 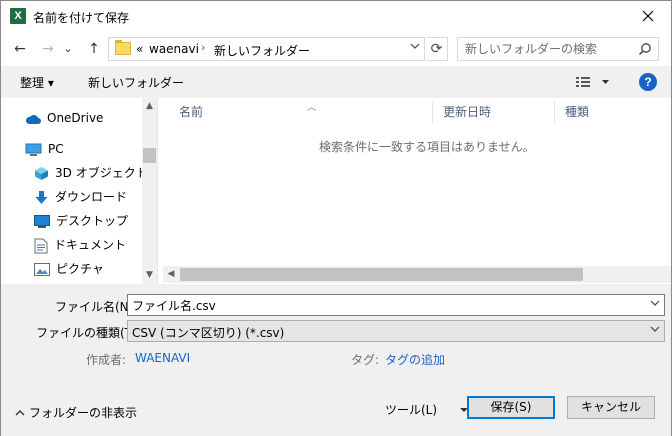 What do you see at coordinates (101, 173) in the screenshot?
I see `tree-item-label: 3D オブジェクト` at bounding box center [101, 173].